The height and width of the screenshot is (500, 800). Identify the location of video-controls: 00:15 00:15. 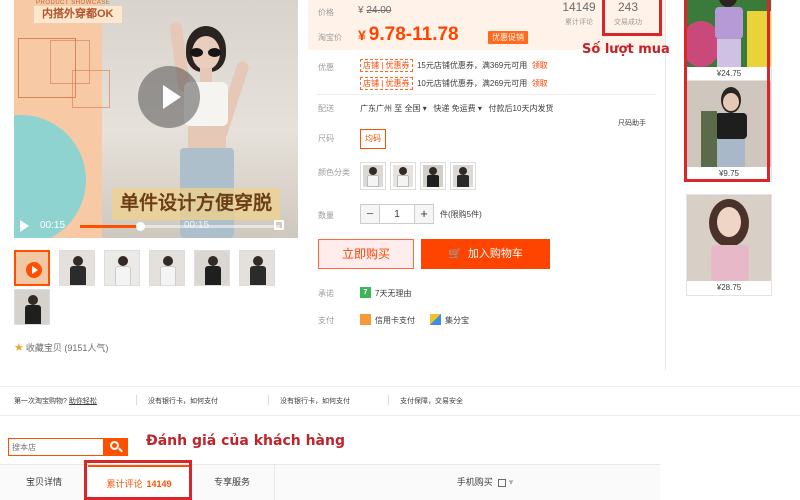
(156, 225).